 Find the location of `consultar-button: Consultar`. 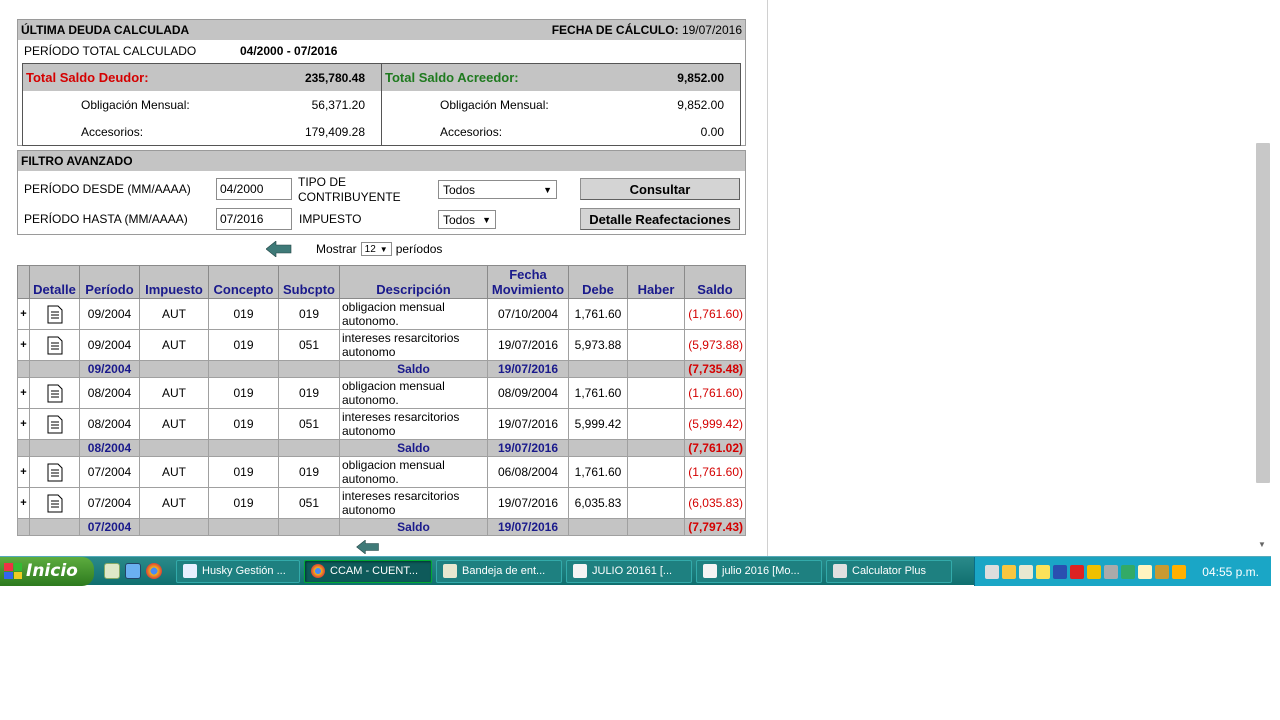

consultar-button: Consultar is located at coordinates (660, 189).